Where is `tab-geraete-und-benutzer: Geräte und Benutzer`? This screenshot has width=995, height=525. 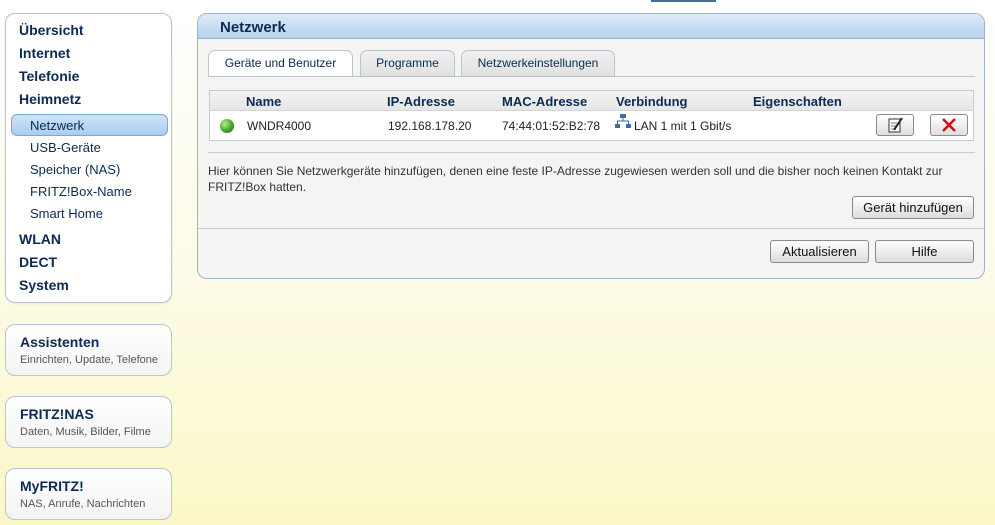
tab-geraete-und-benutzer: Geräte und Benutzer is located at coordinates (280, 63).